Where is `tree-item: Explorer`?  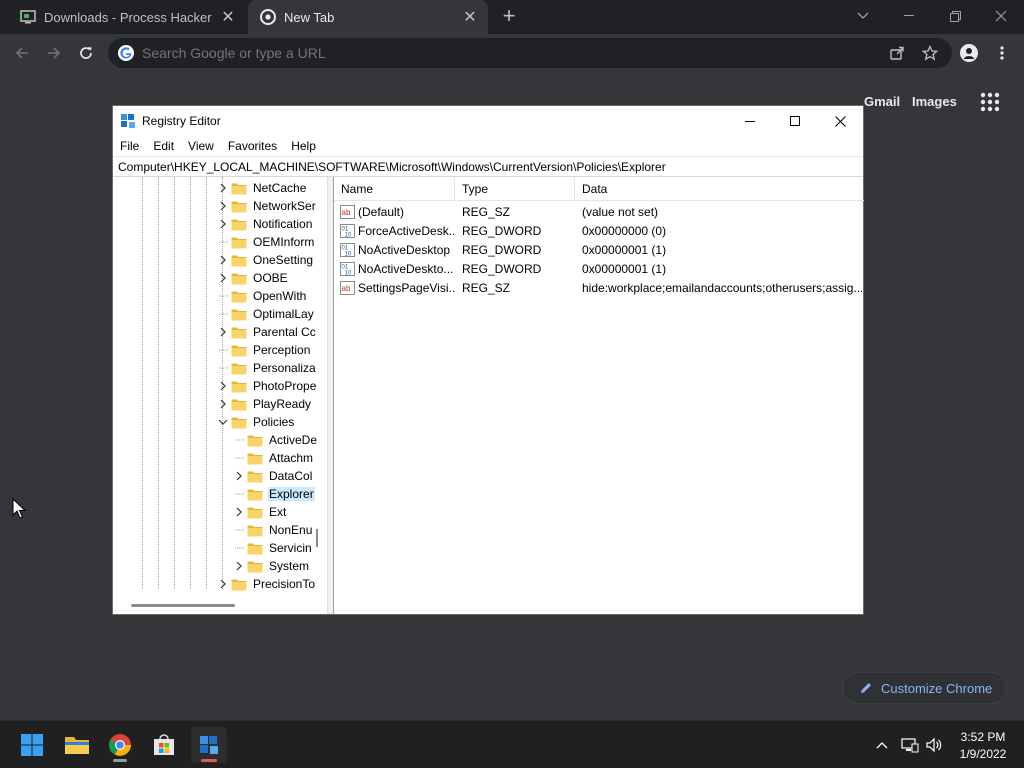
tree-item: Explorer is located at coordinates (274, 494).